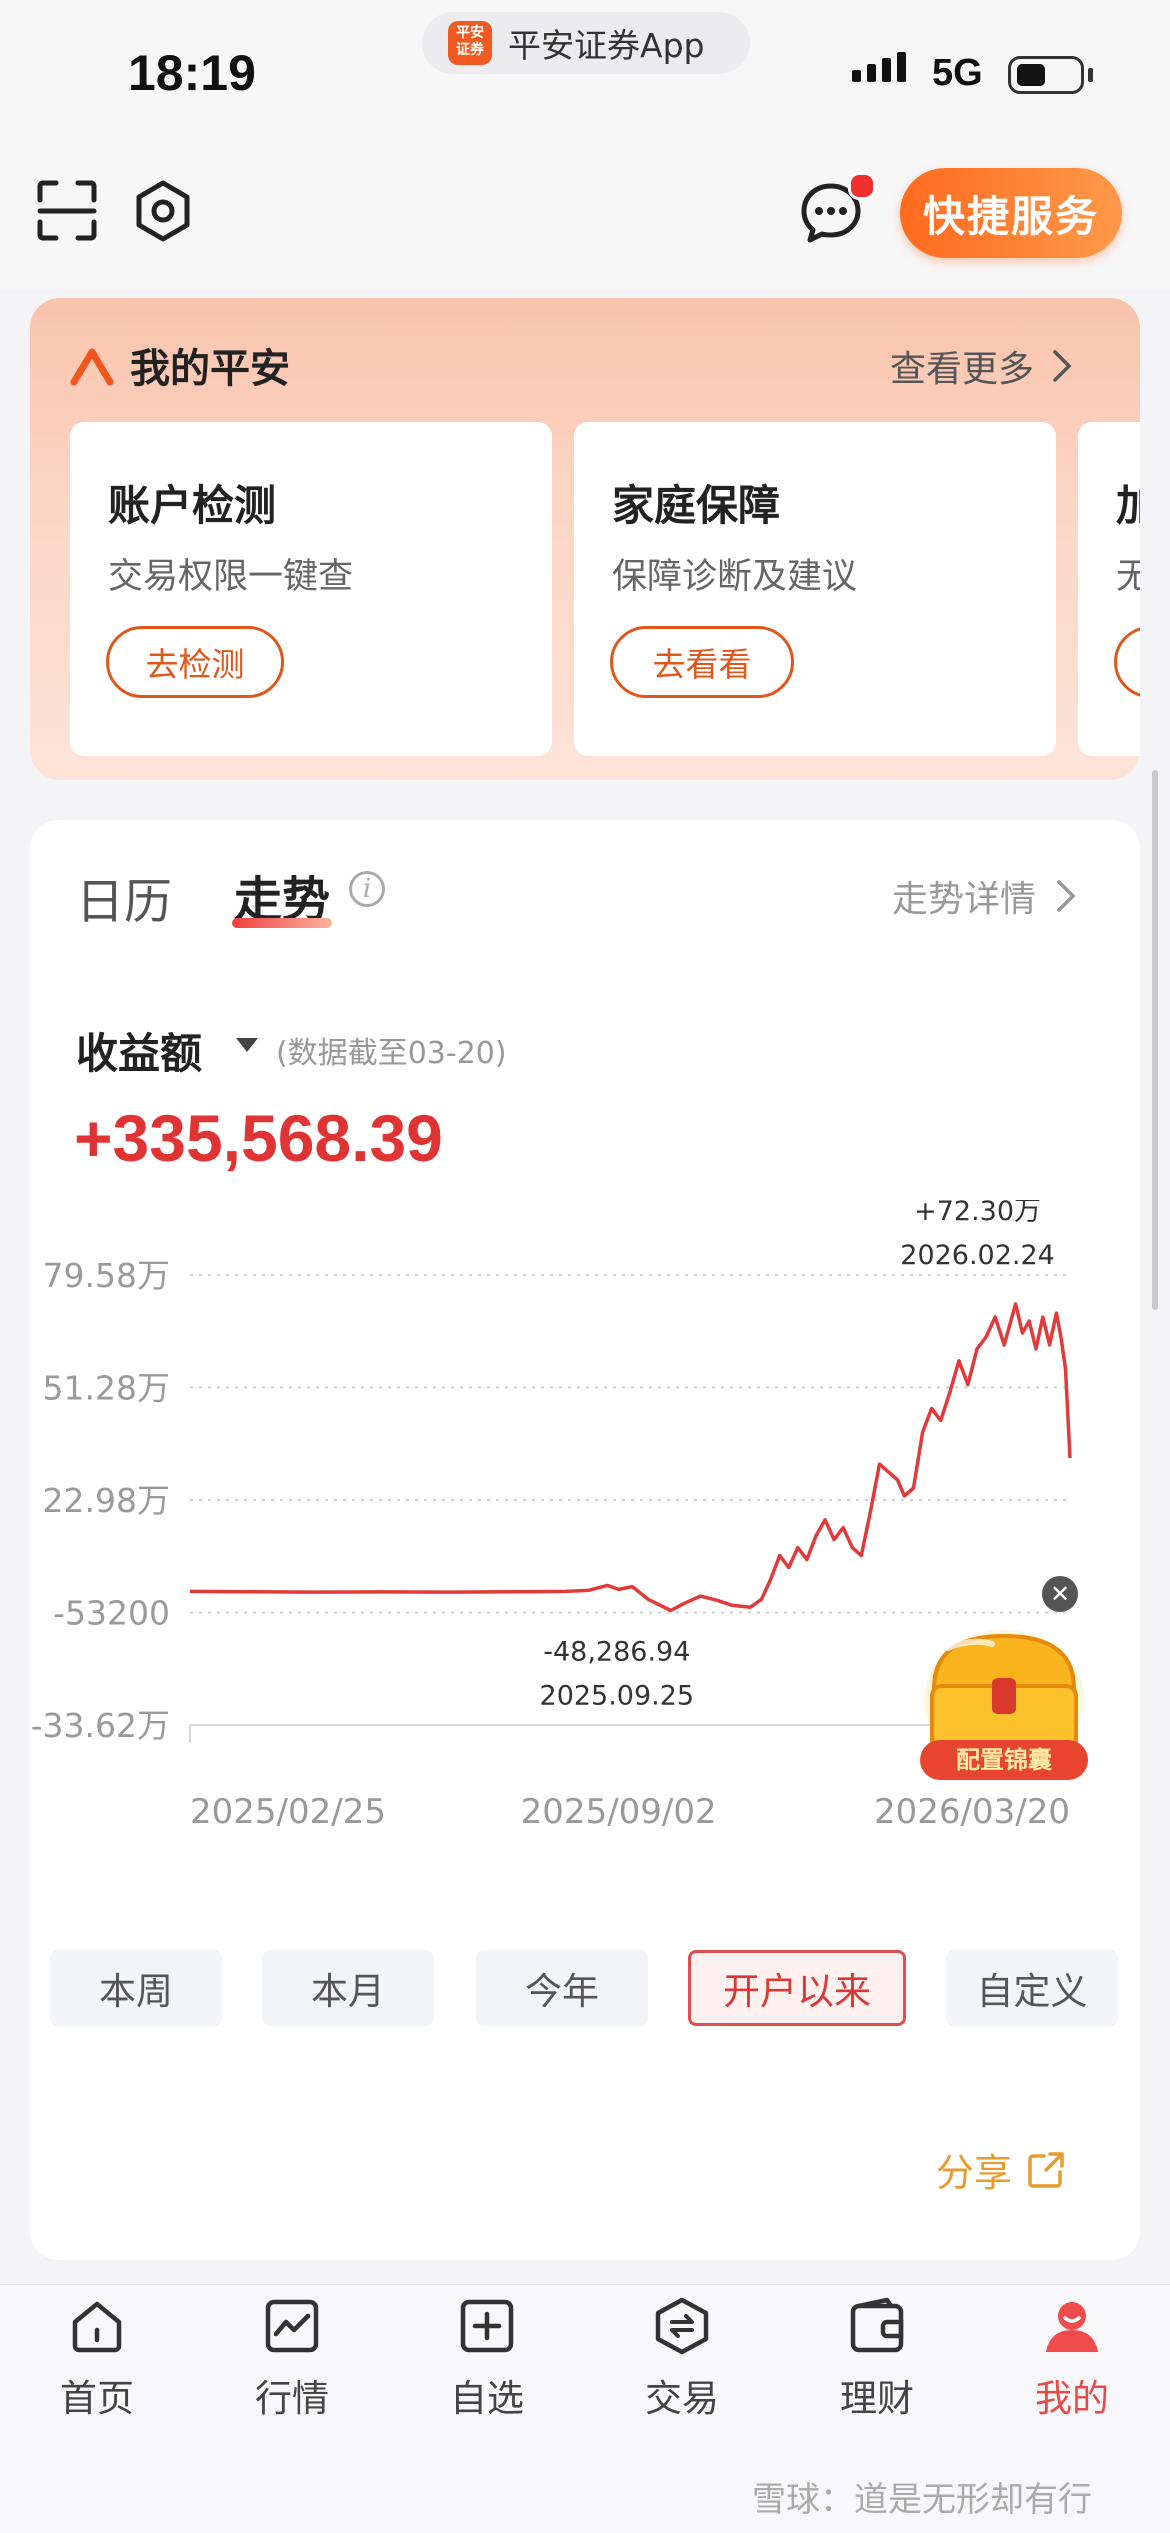  I want to click on nav-home: 首页, so click(97, 2359).